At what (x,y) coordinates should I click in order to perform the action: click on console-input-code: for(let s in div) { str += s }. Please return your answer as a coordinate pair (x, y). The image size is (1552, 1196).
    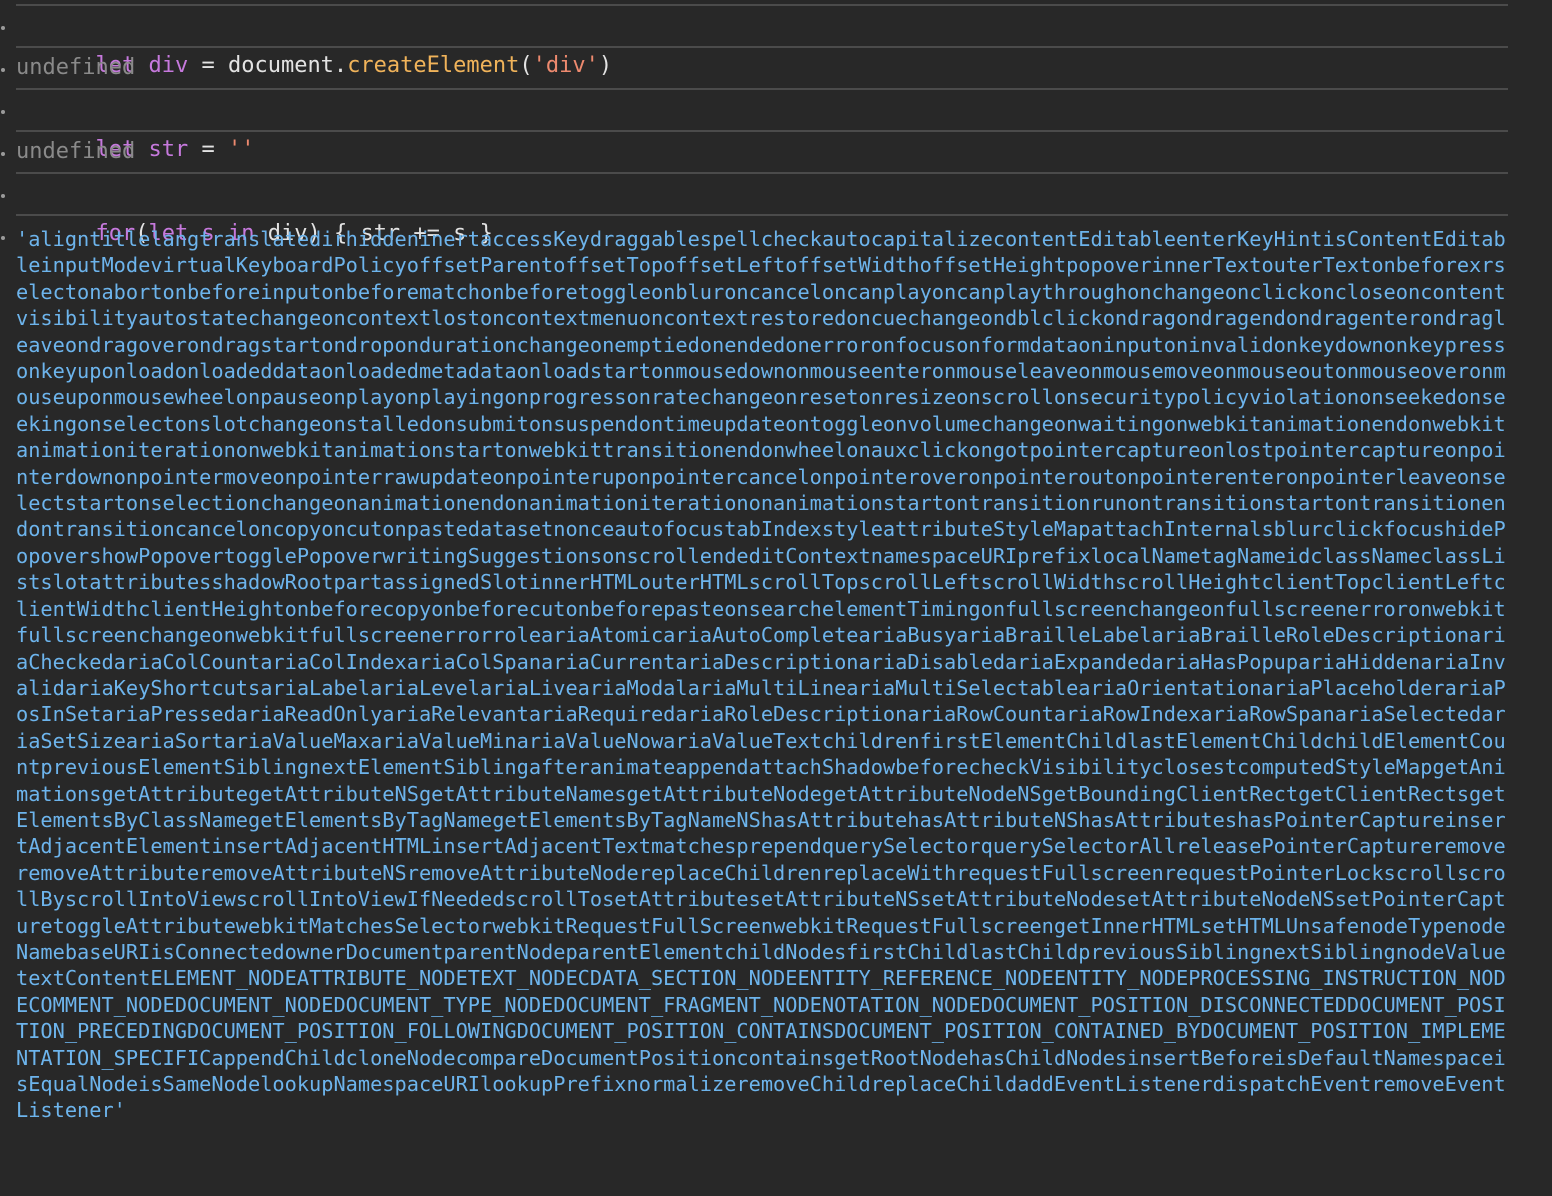
    Looking at the image, I should click on (762, 210).